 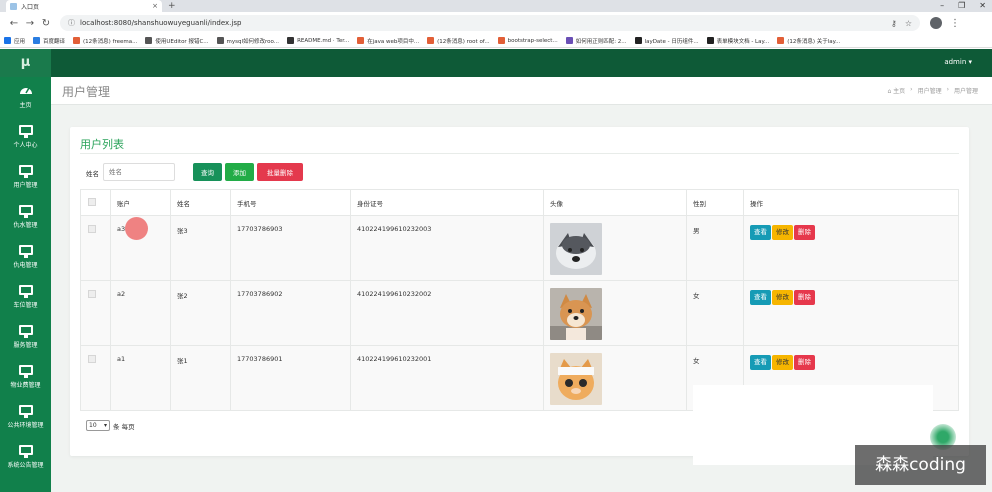 What do you see at coordinates (105, 425) in the screenshot?
I see `chevron-down-icon: ▾` at bounding box center [105, 425].